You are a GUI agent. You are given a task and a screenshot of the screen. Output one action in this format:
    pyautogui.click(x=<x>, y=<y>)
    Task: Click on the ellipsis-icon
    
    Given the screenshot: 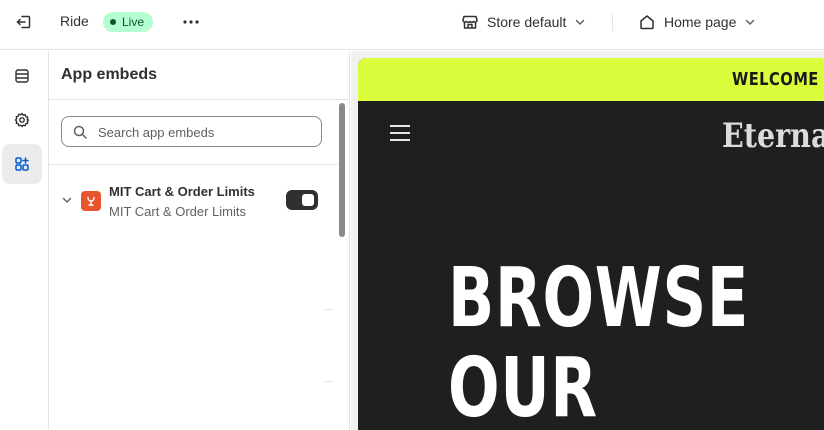 What is the action you would take?
    pyautogui.click(x=191, y=22)
    